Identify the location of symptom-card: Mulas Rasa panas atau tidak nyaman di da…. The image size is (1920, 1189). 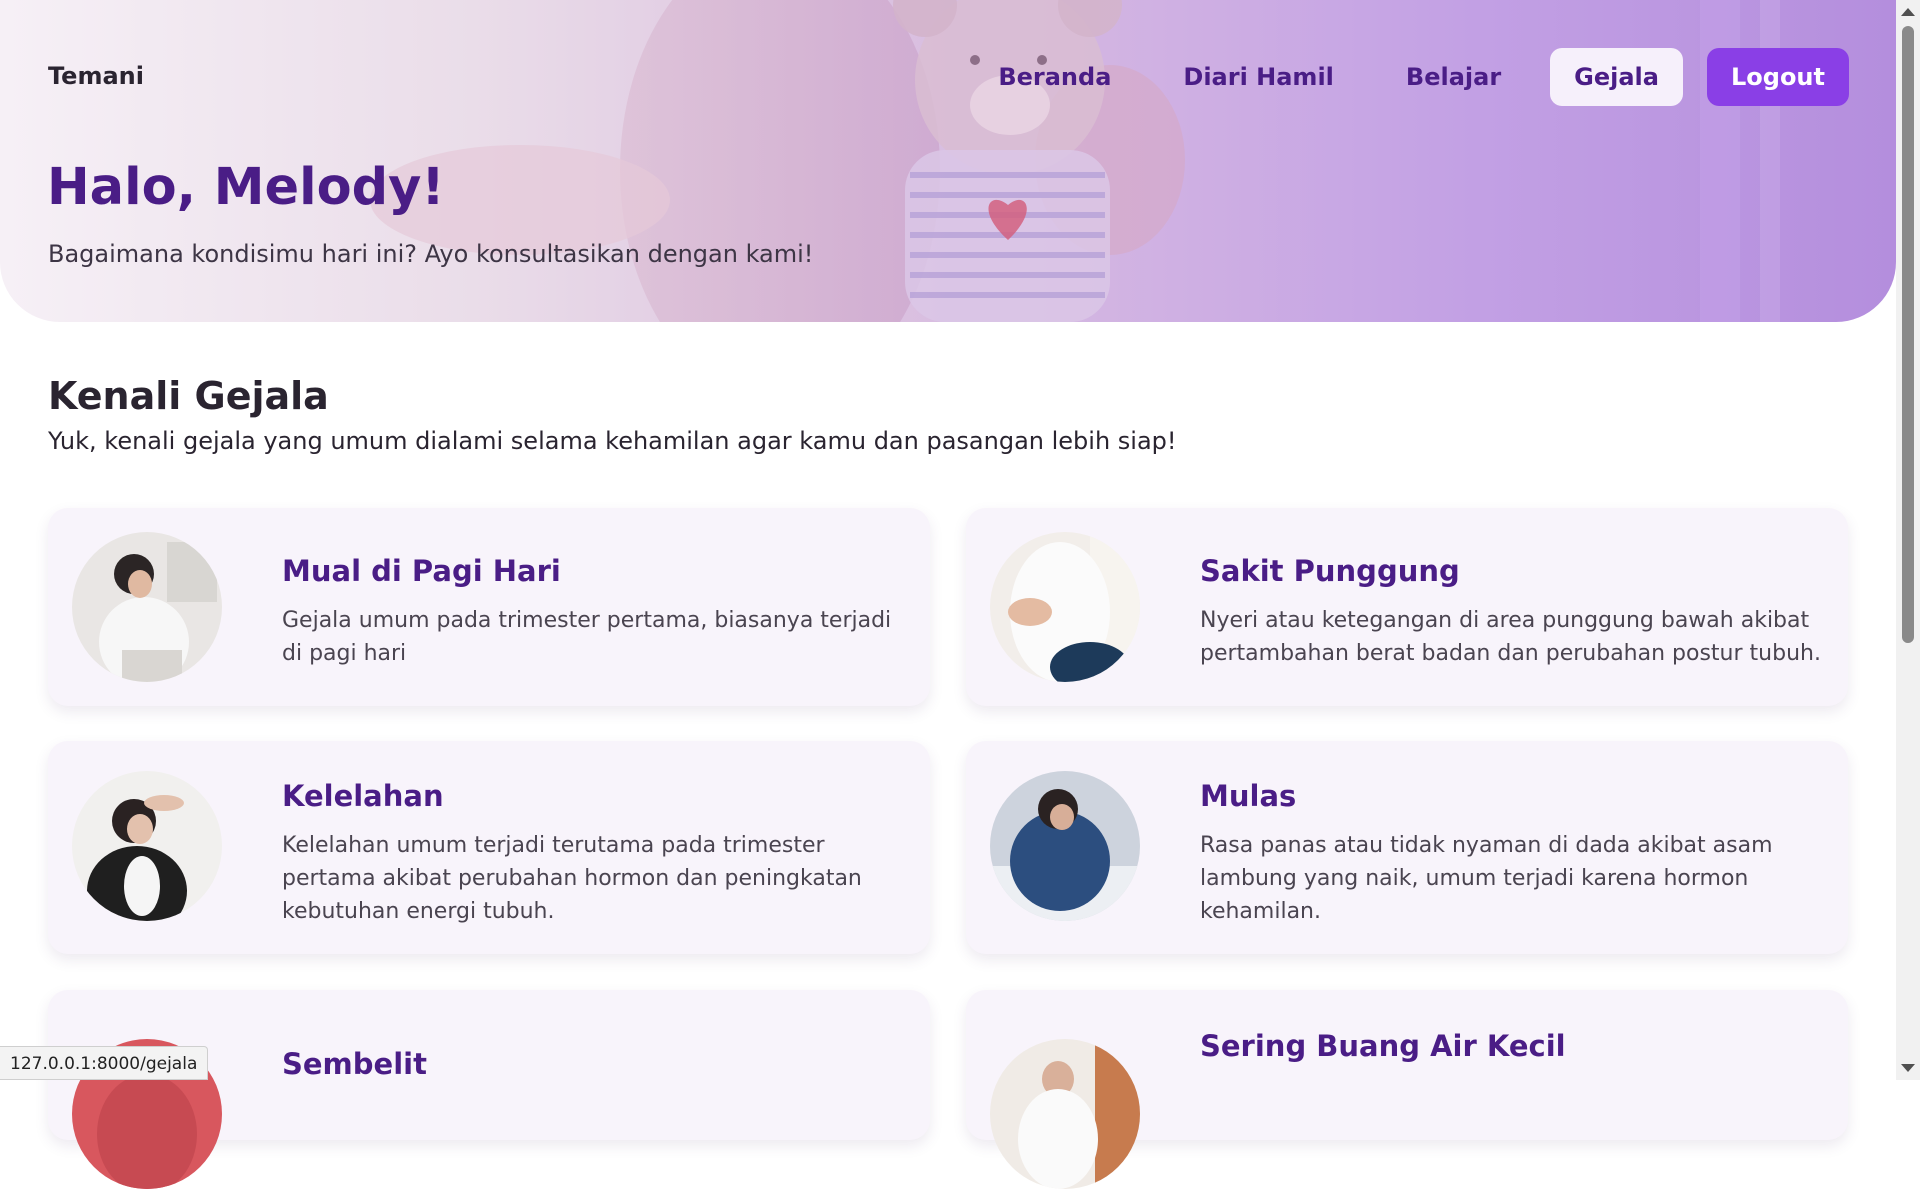
(1407, 847).